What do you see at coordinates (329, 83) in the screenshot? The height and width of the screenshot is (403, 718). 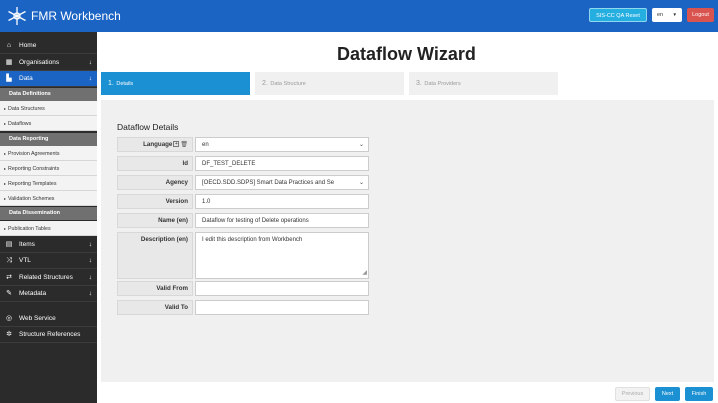 I see `wizard-step-data-structure: 2. Data Structure` at bounding box center [329, 83].